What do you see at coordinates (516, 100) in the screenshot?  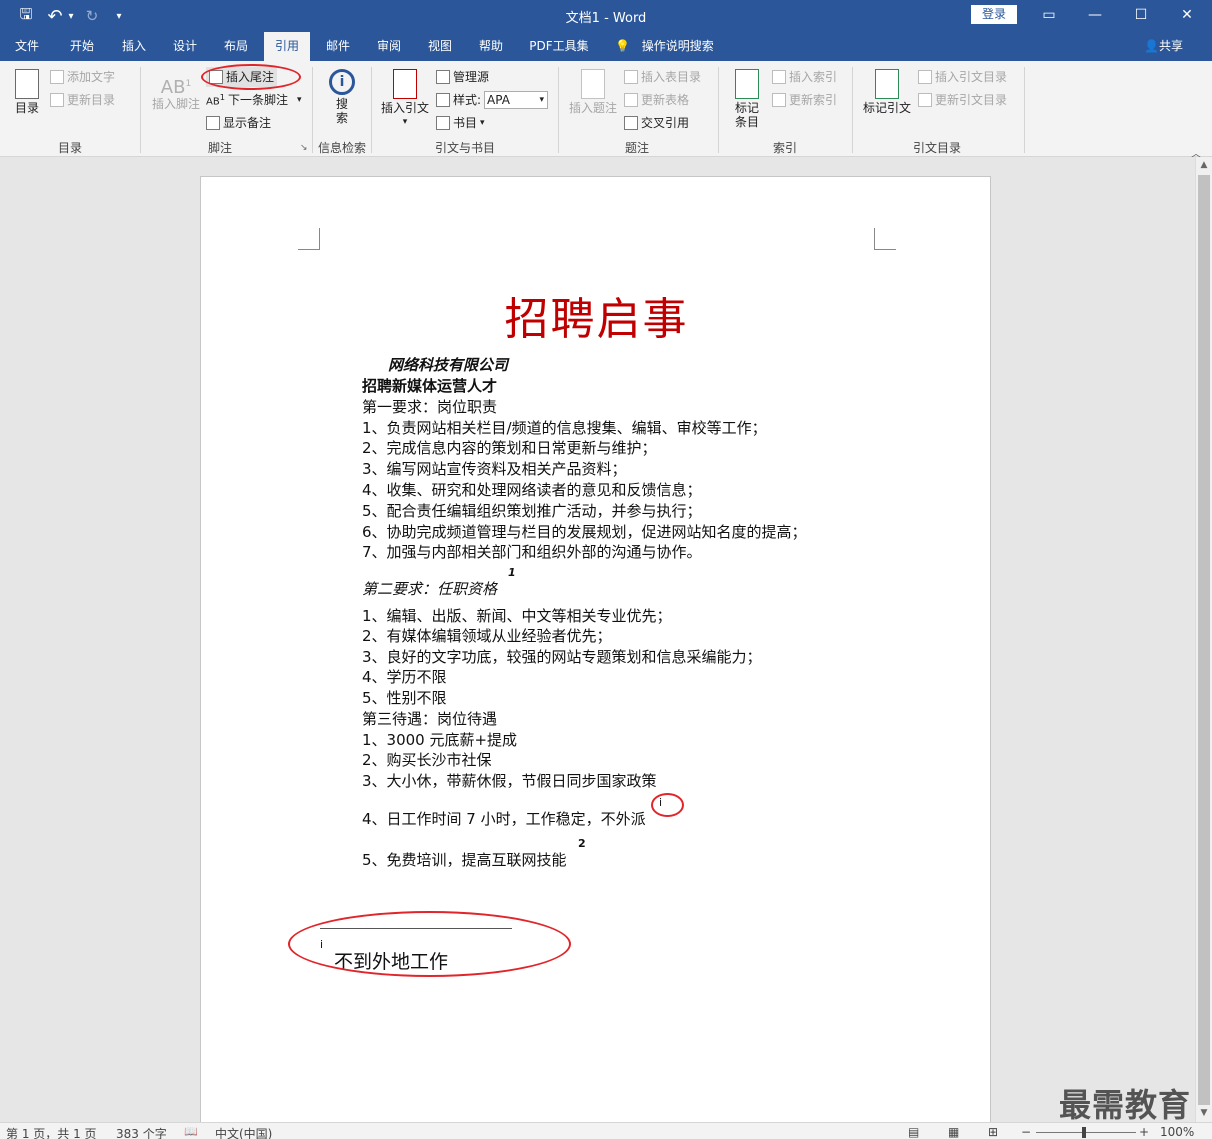 I see `citation-style-select: APA ▾` at bounding box center [516, 100].